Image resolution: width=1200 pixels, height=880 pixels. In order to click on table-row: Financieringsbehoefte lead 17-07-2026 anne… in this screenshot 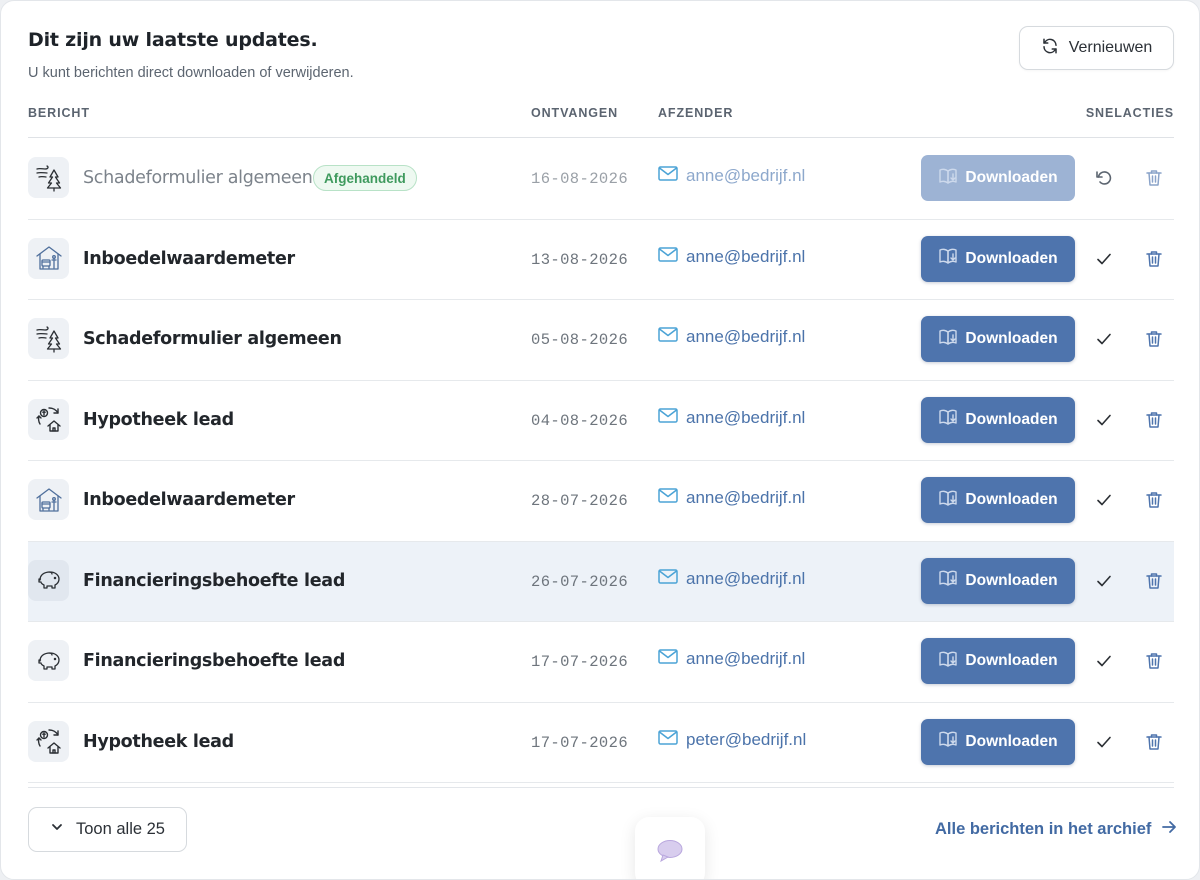, I will do `click(601, 662)`.